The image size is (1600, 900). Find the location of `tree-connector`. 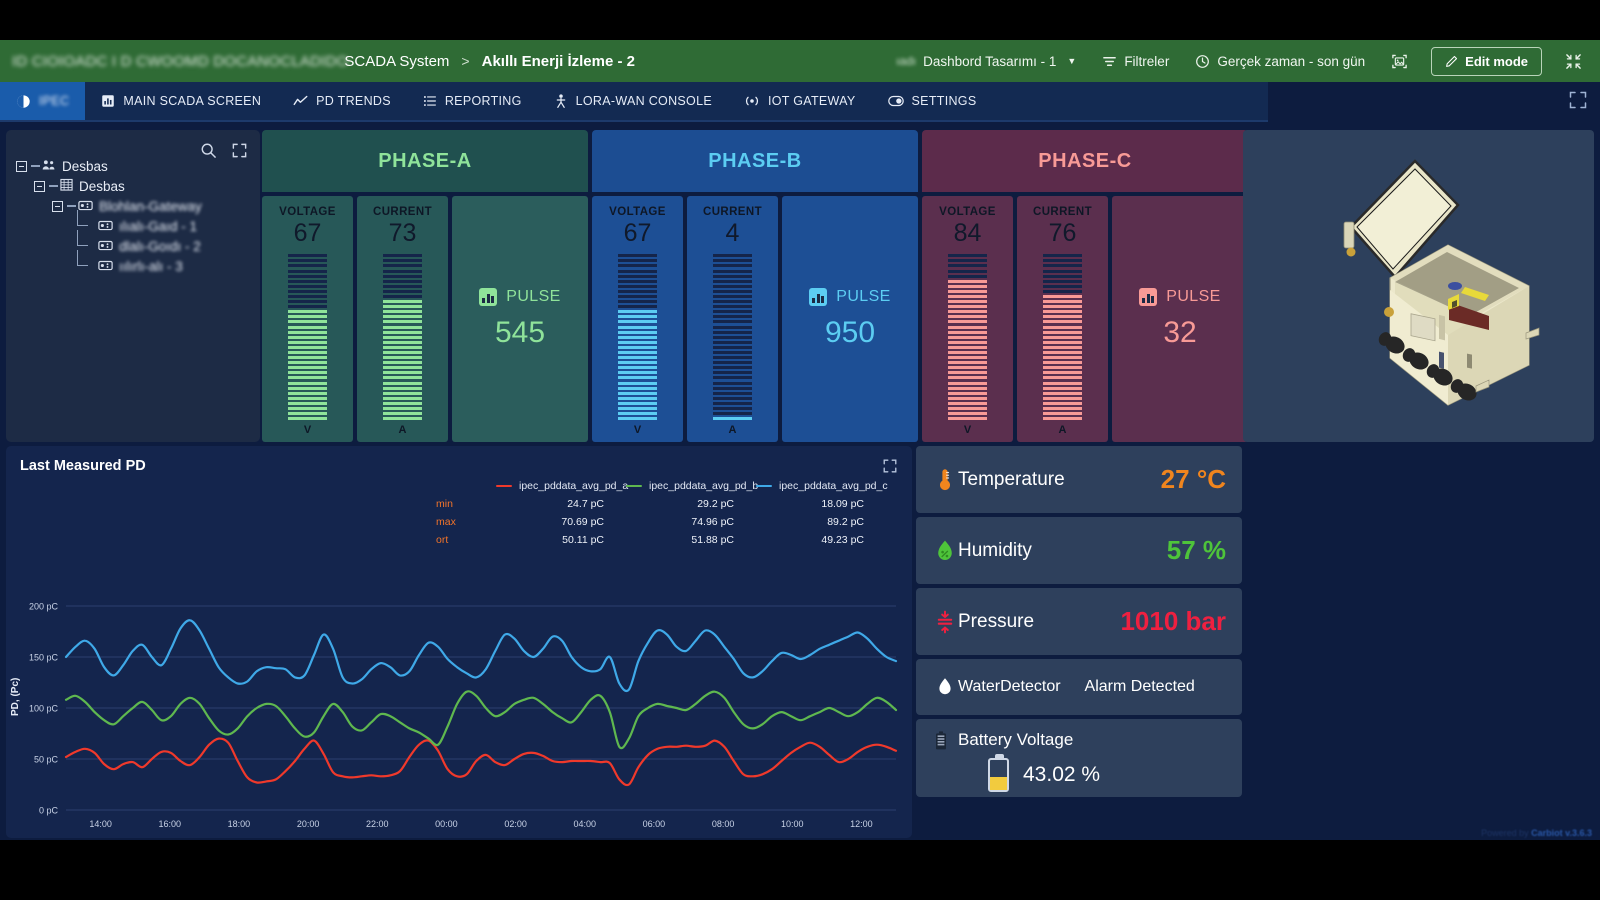

tree-connector is located at coordinates (83, 243).